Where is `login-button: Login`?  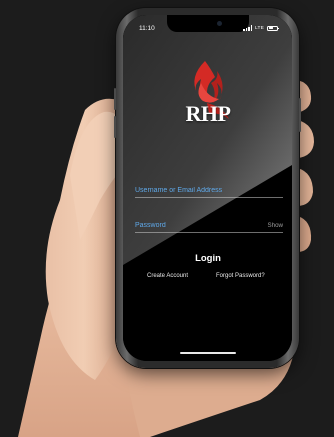 login-button: Login is located at coordinates (208, 260).